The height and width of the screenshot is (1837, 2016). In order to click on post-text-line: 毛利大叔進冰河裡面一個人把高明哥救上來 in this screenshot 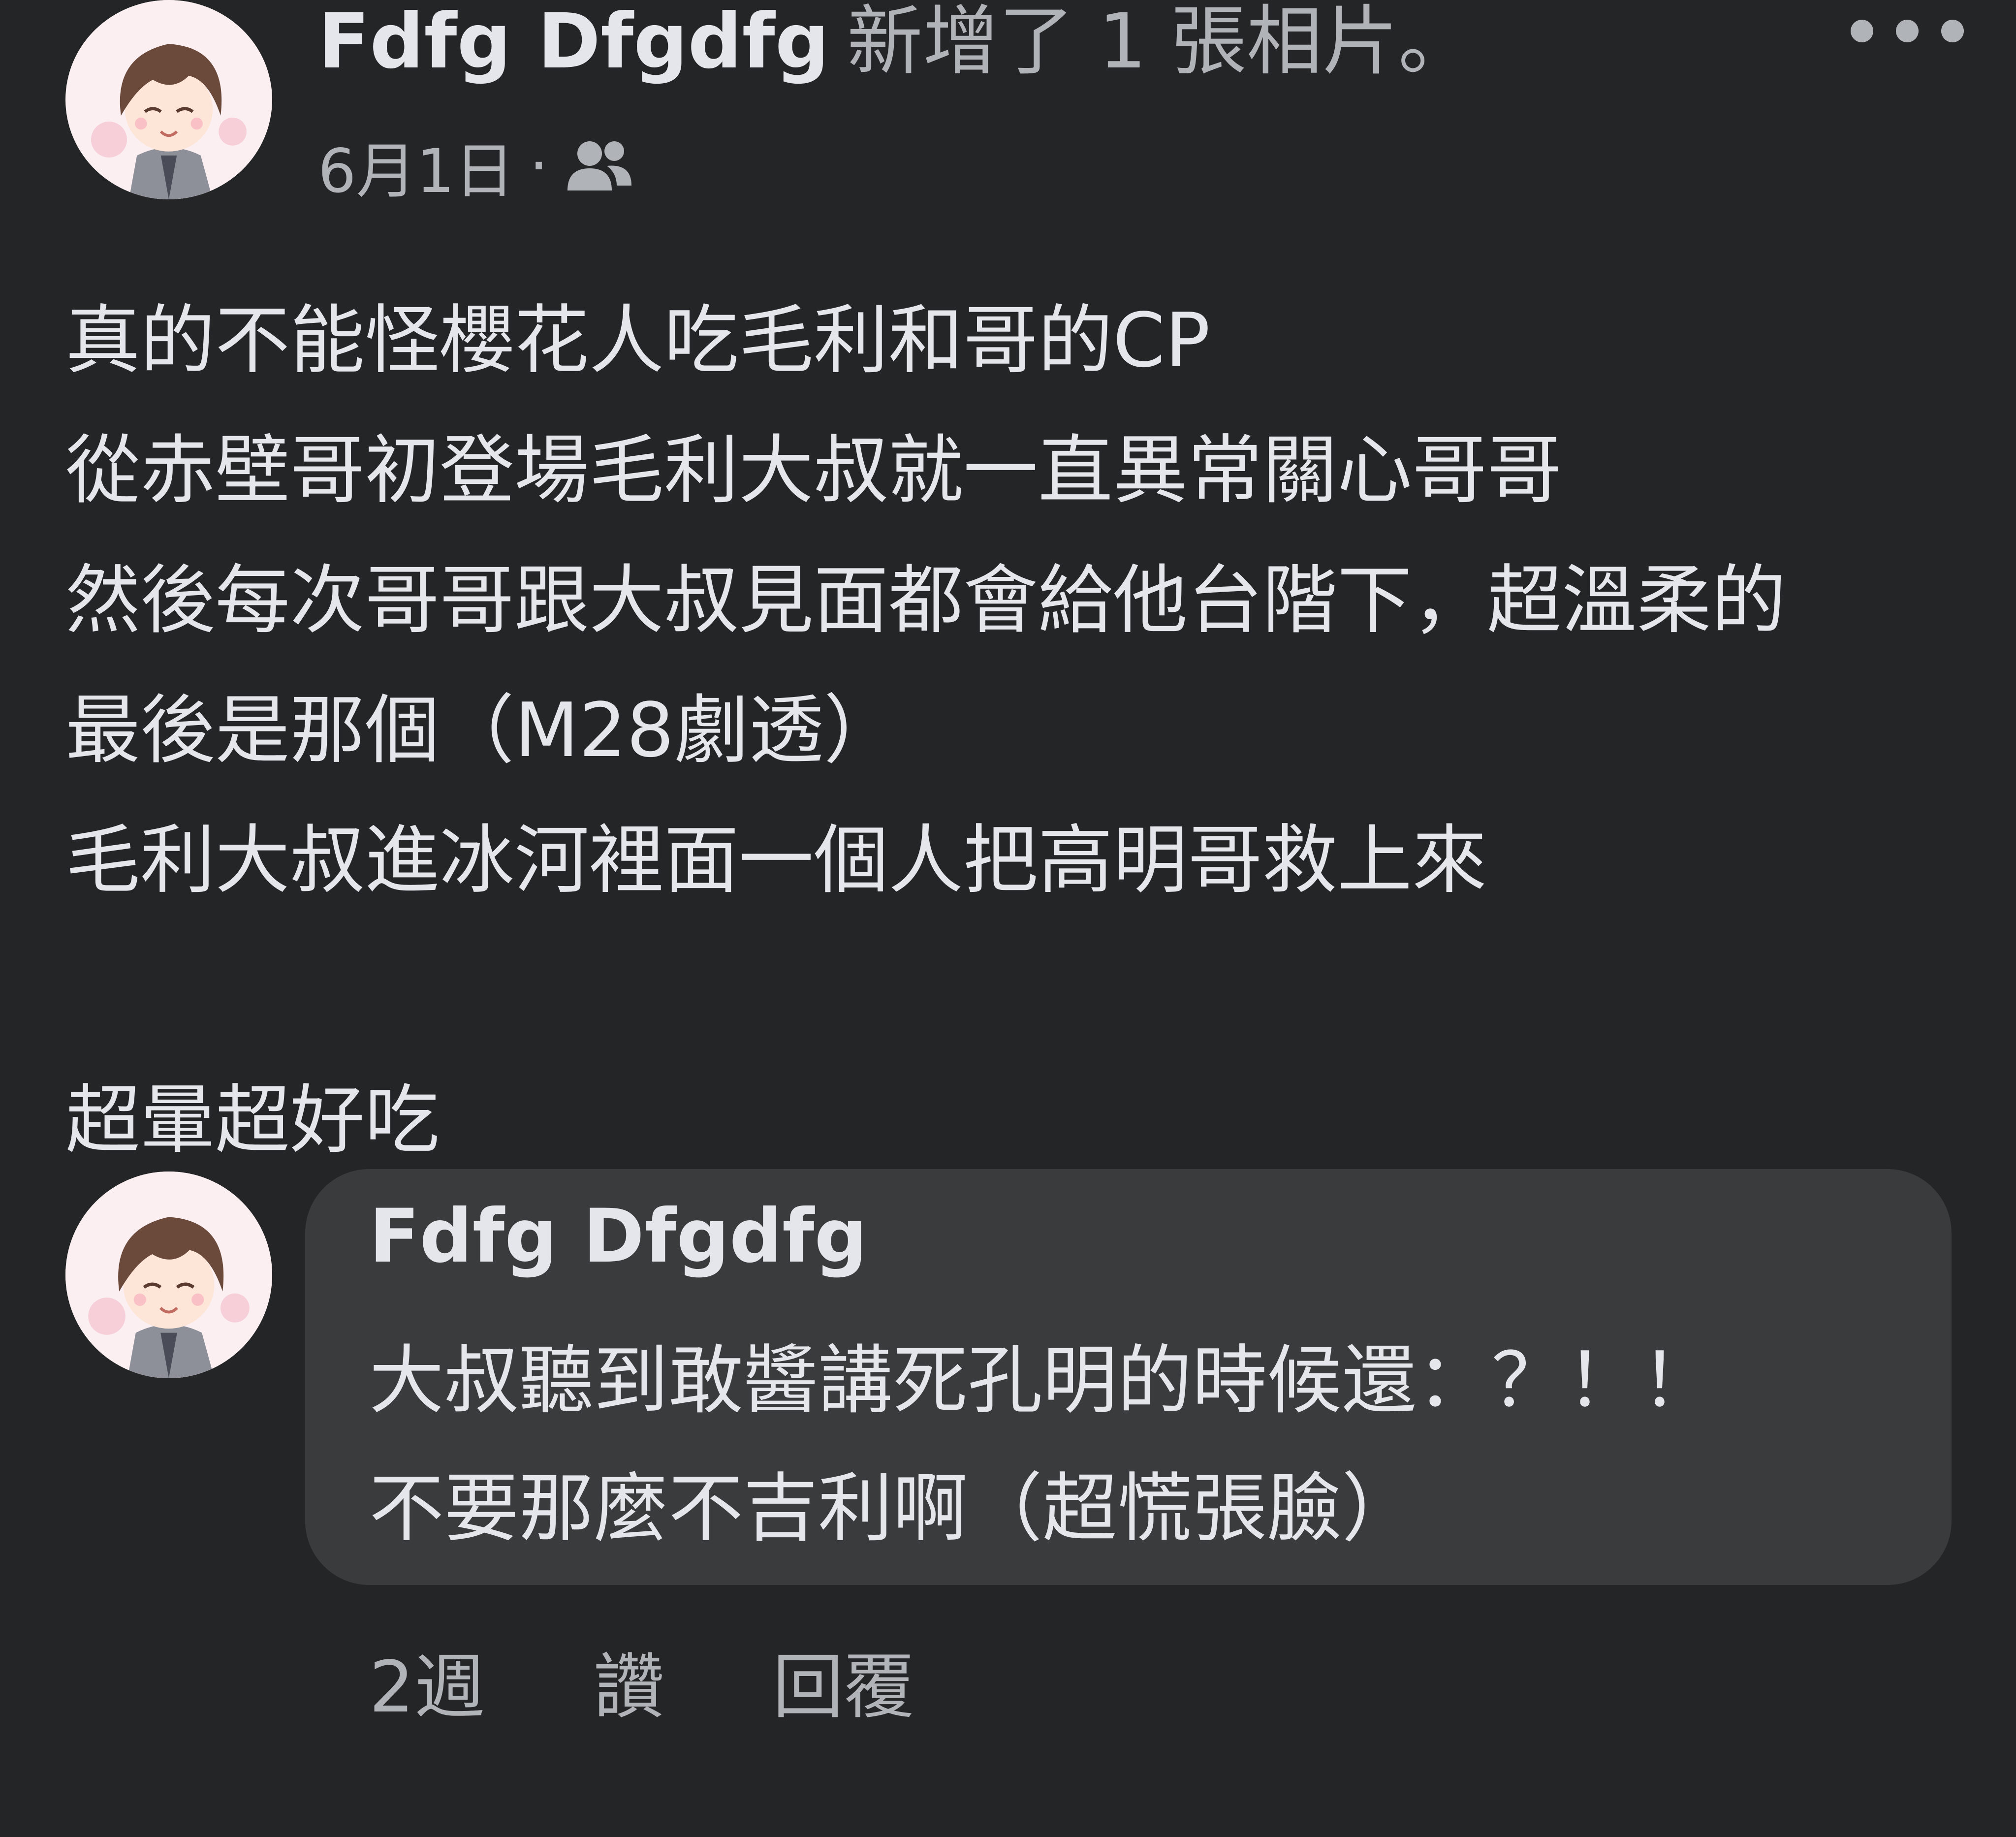, I will do `click(776, 860)`.